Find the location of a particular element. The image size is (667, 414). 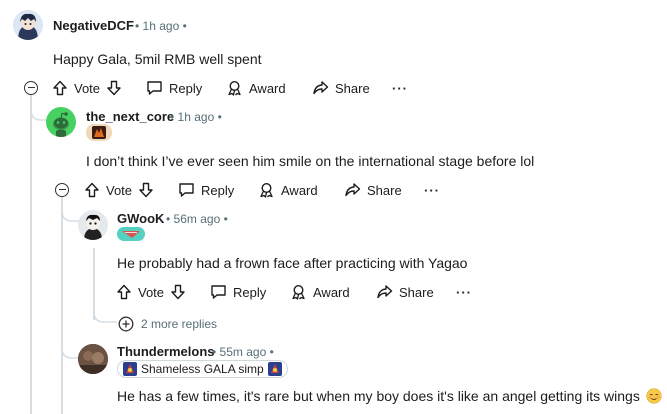

anime-avatar-icon is located at coordinates (28, 26).